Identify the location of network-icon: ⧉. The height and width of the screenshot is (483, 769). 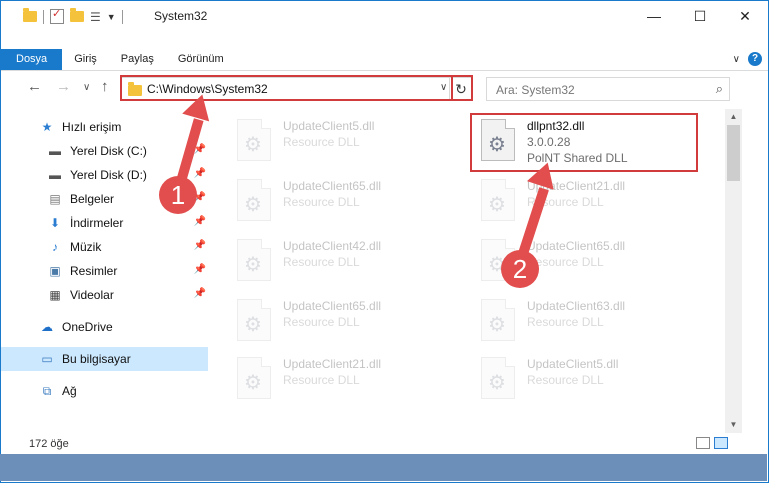
(47, 390).